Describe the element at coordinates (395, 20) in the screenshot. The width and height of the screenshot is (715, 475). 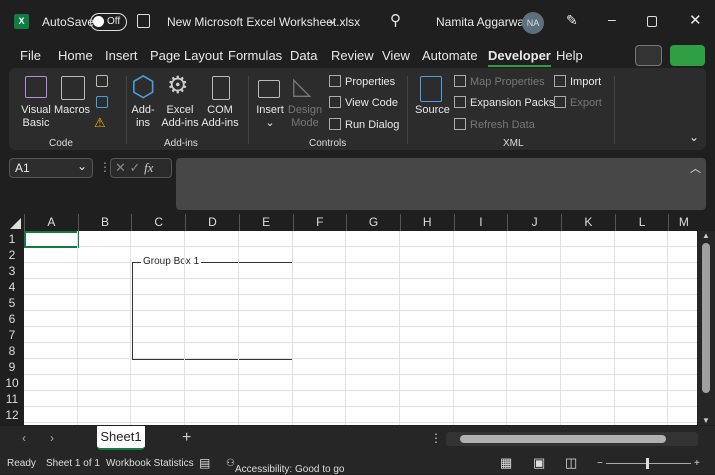
I see `search-icon: ⚲` at that location.